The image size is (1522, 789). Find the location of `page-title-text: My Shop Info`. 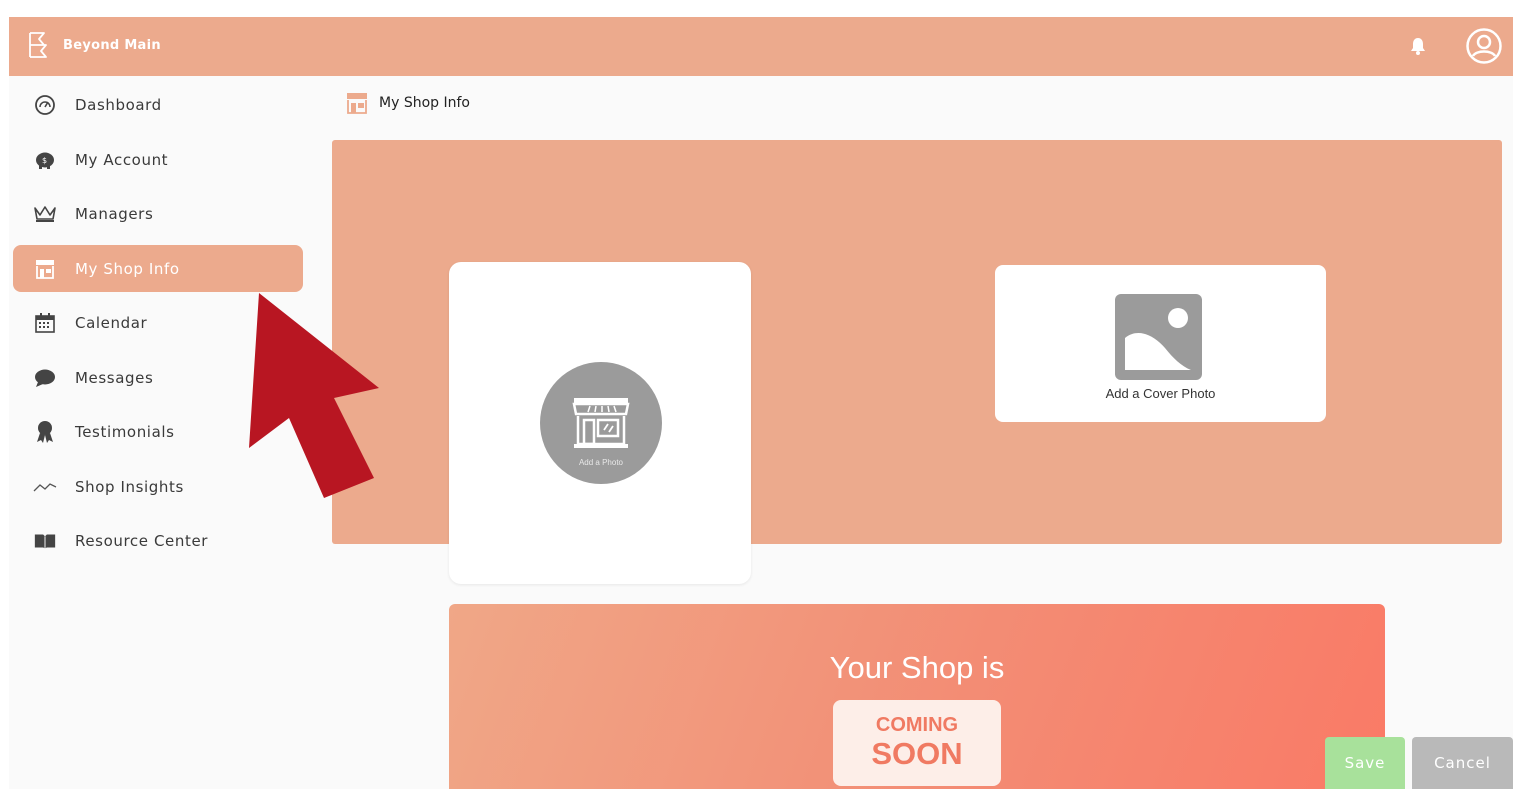

page-title-text: My Shop Info is located at coordinates (424, 103).